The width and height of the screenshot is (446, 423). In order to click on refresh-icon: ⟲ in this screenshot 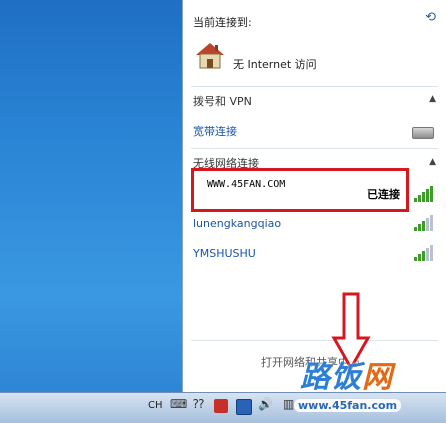, I will do `click(430, 17)`.